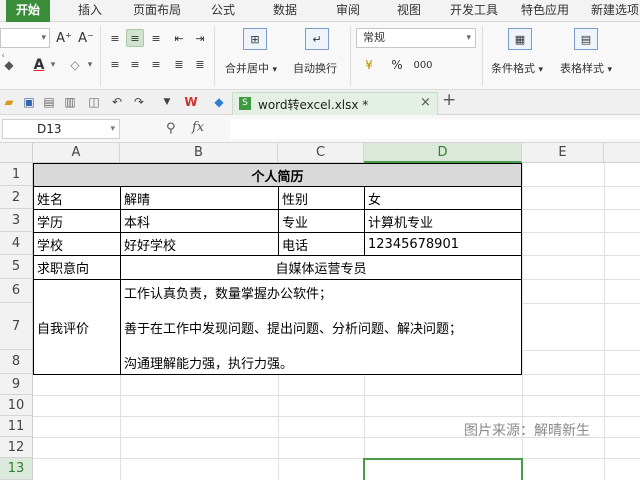  I want to click on gender-label-cell: 性别, so click(321, 198).